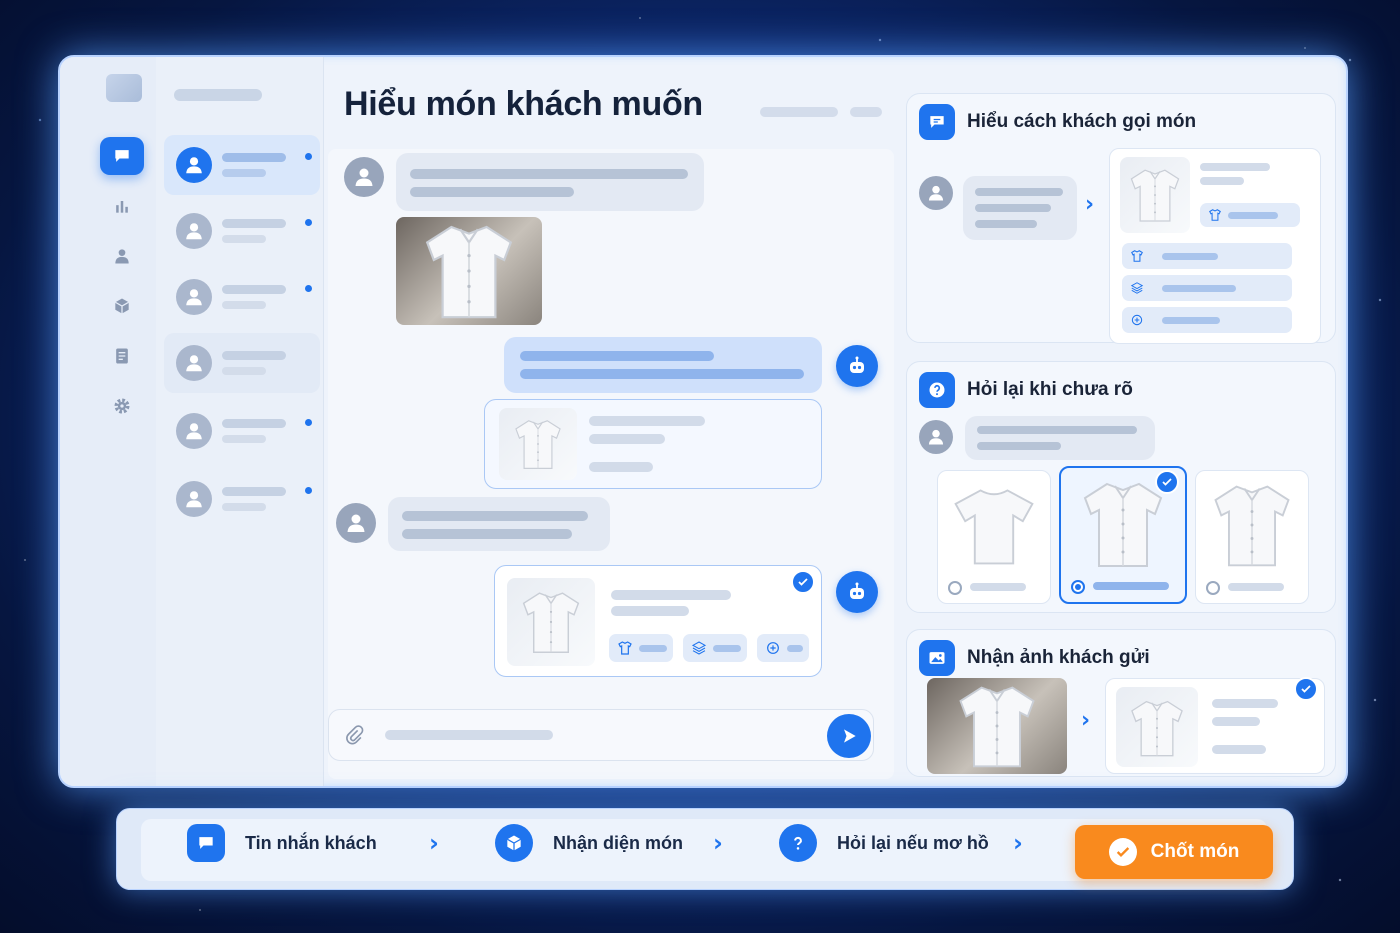  What do you see at coordinates (206, 843) in the screenshot?
I see `chat-icon` at bounding box center [206, 843].